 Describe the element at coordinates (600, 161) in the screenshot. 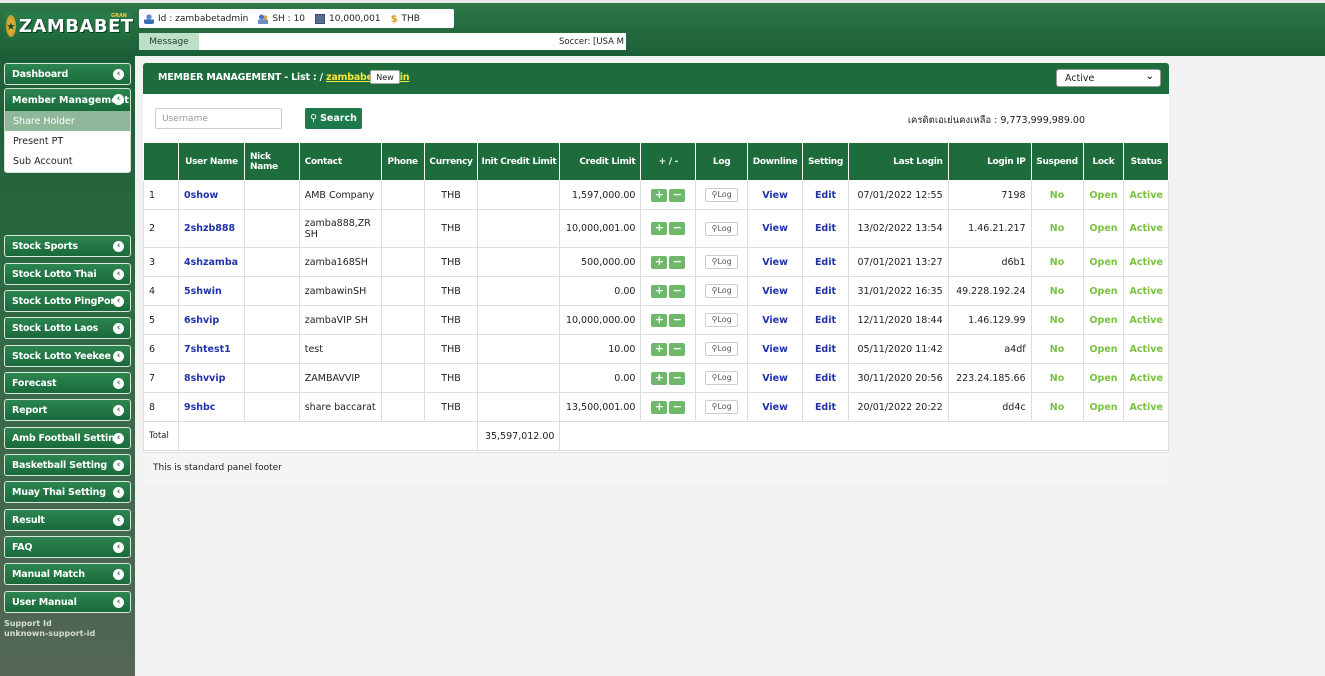

I see `col-credit-limit: Credit Limit` at that location.